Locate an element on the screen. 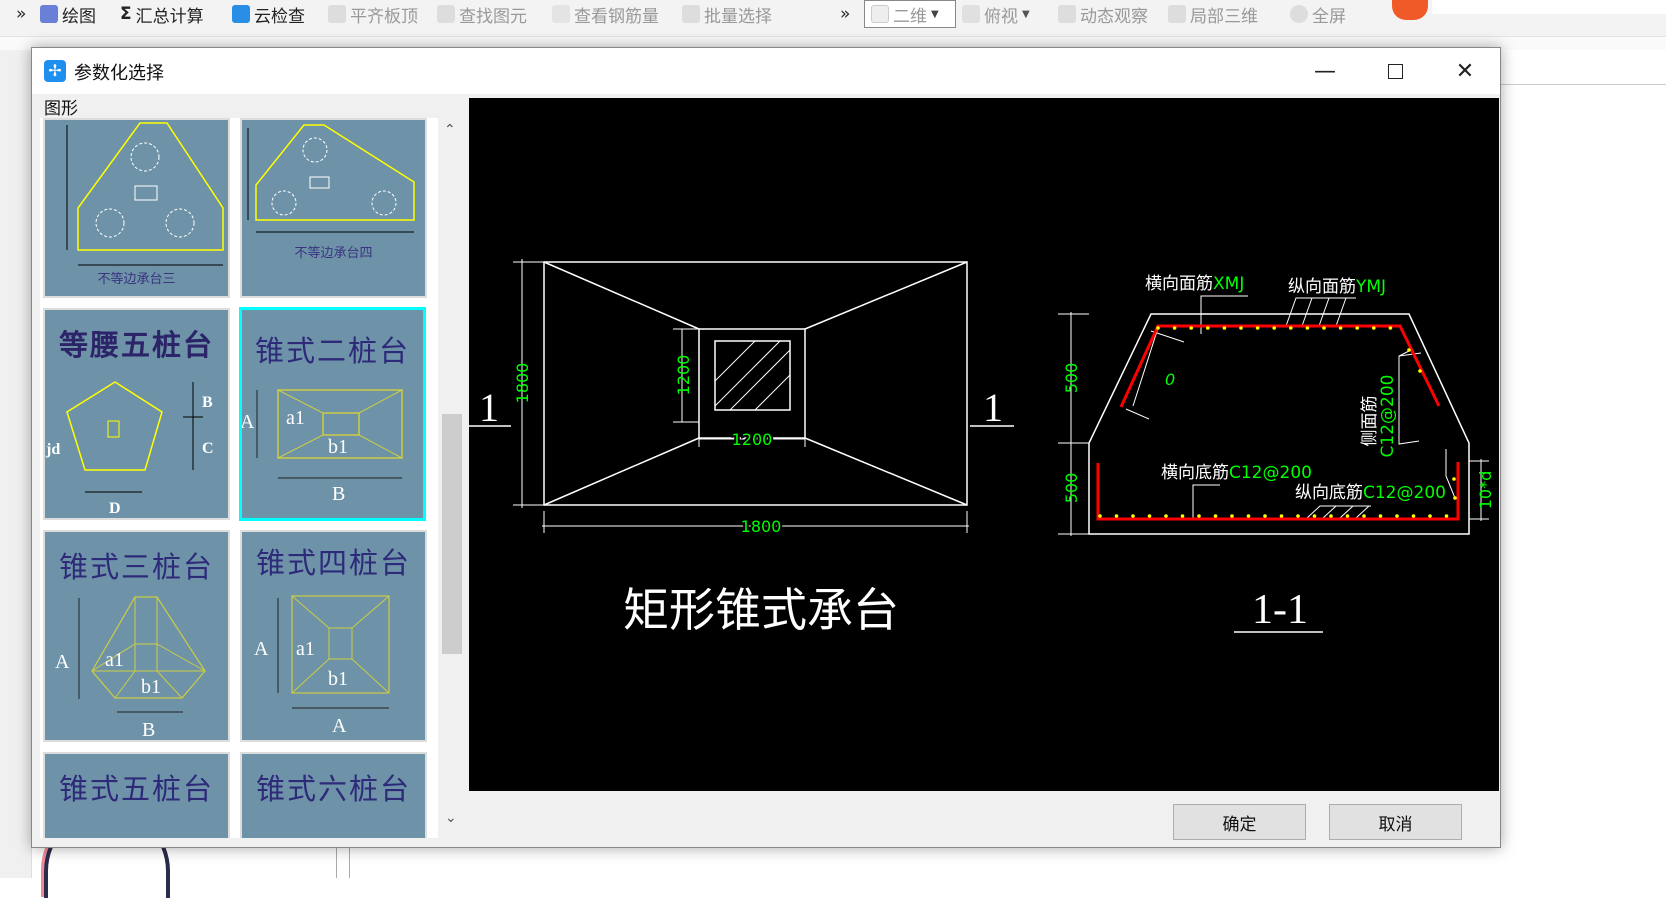 The image size is (1666, 898). ime-toolbar is located at coordinates (1549, 7).